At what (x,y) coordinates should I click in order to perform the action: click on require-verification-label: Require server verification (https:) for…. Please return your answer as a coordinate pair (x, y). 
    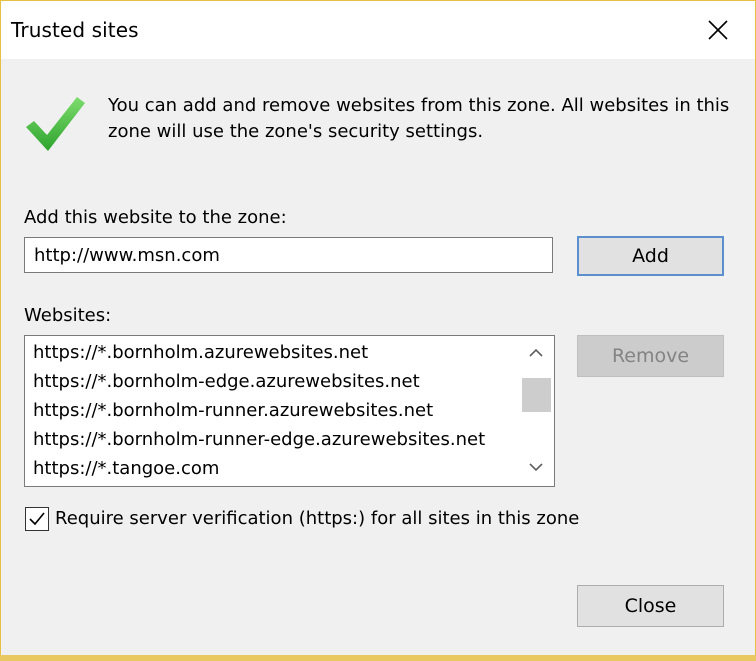
    Looking at the image, I should click on (317, 518).